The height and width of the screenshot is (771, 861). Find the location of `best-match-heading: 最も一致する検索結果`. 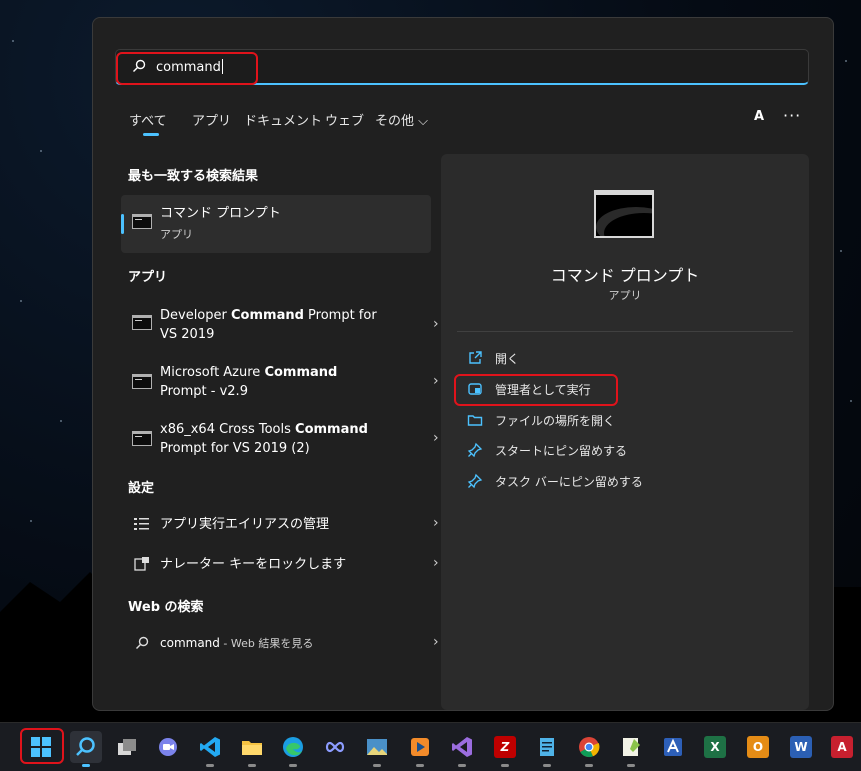

best-match-heading: 最も一致する検索結果 is located at coordinates (193, 176).